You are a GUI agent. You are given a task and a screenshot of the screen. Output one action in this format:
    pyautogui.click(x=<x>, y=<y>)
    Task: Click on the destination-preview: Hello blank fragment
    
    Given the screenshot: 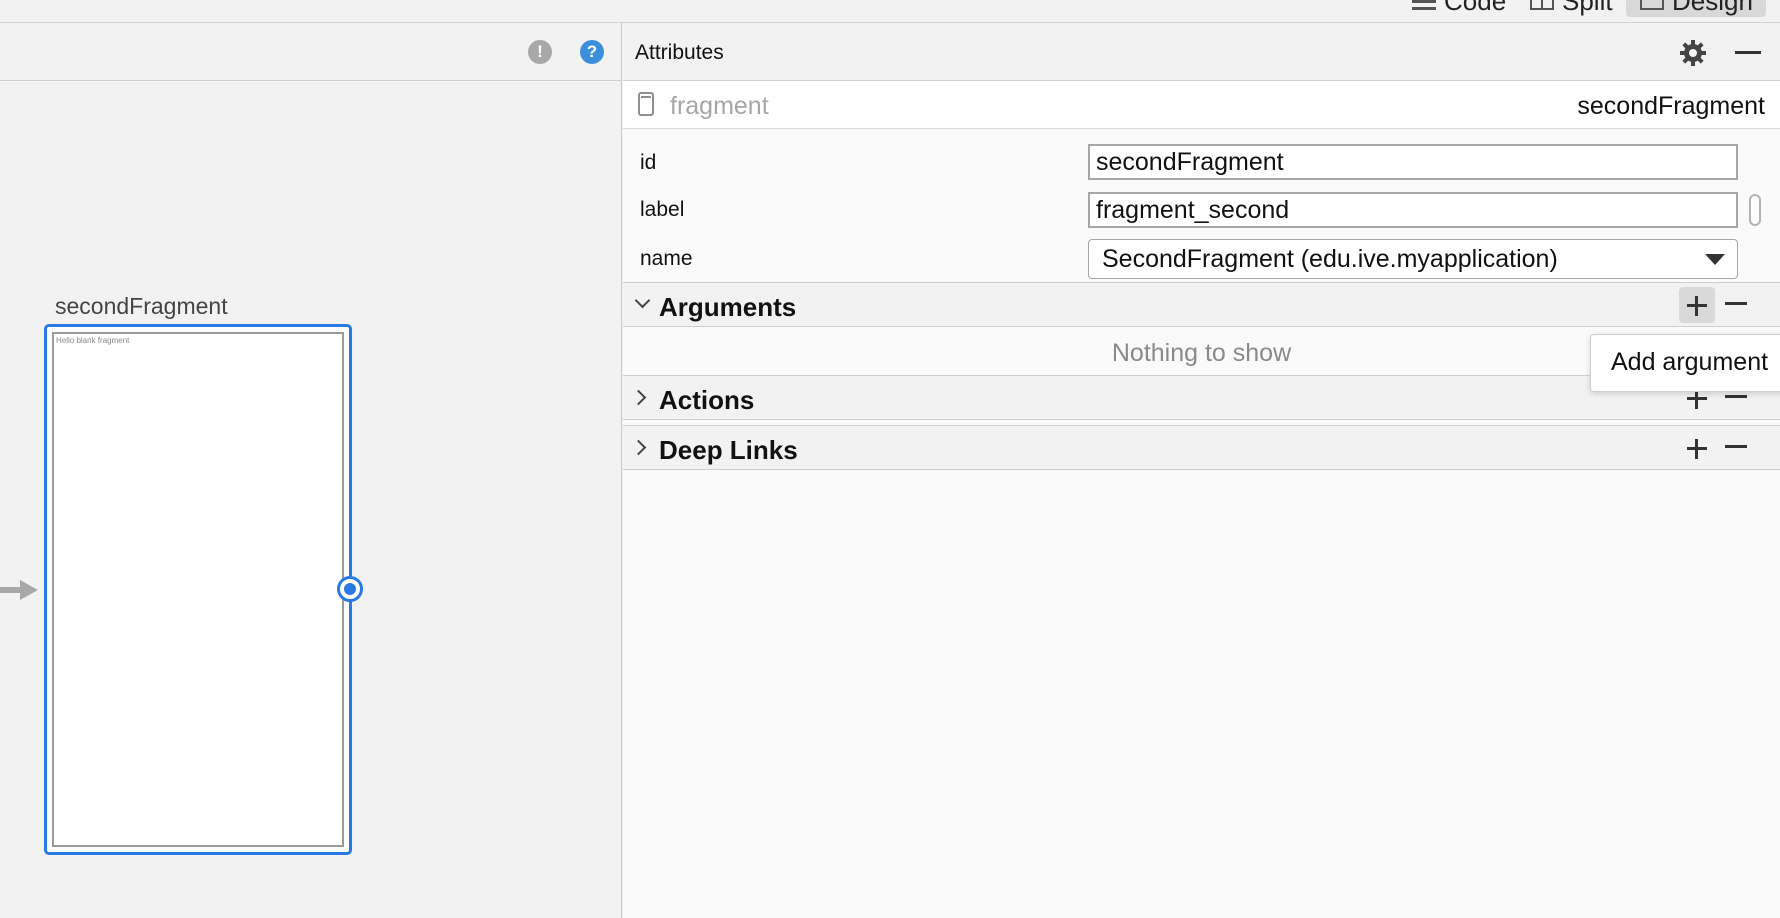 What is the action you would take?
    pyautogui.click(x=198, y=589)
    